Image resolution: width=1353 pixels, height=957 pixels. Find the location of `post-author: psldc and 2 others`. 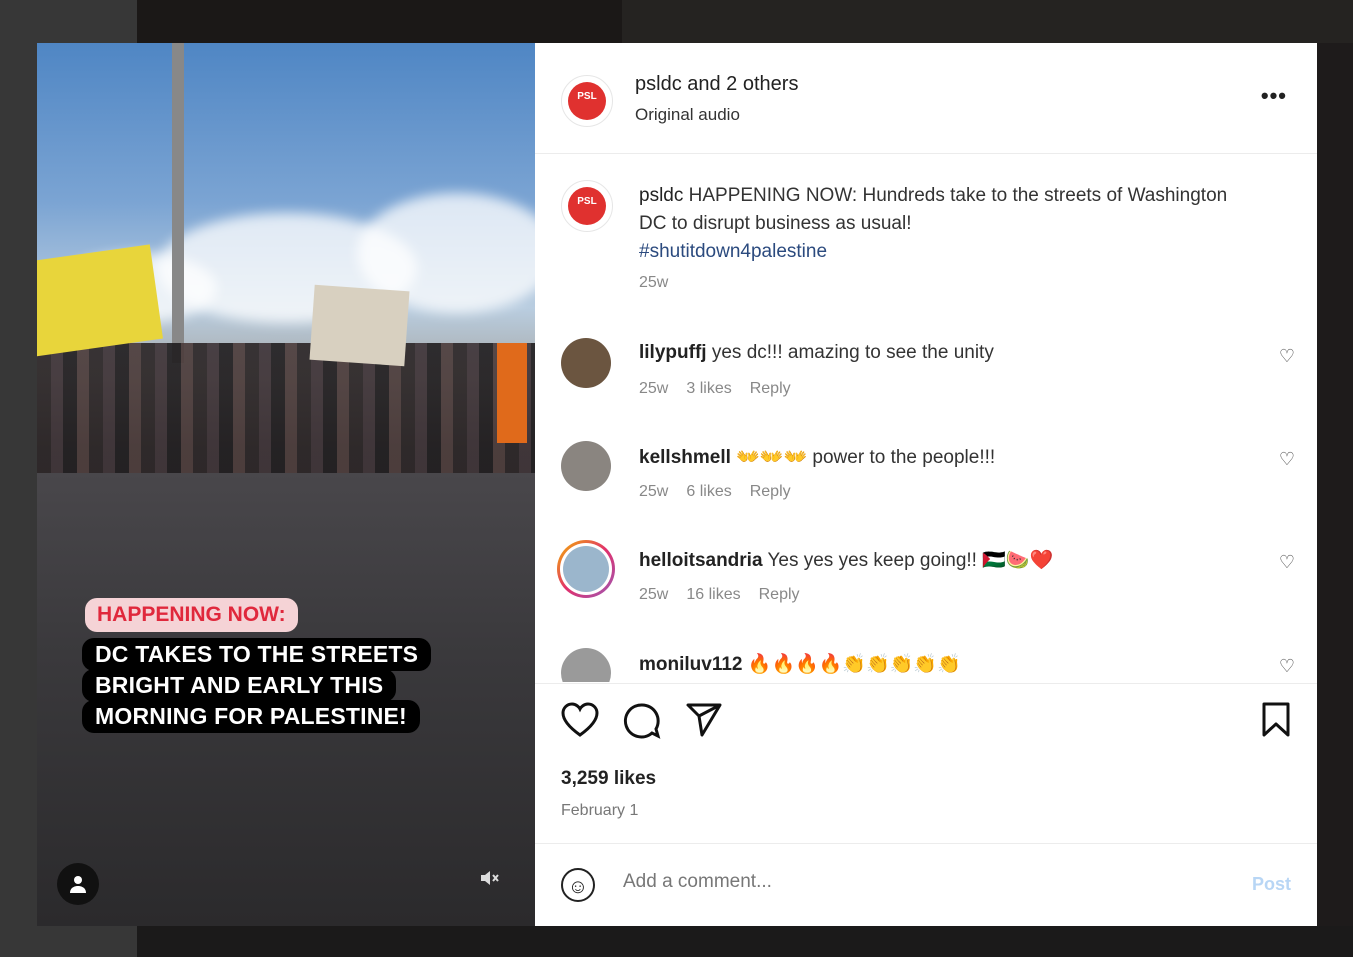

post-author: psldc and 2 others is located at coordinates (716, 84).